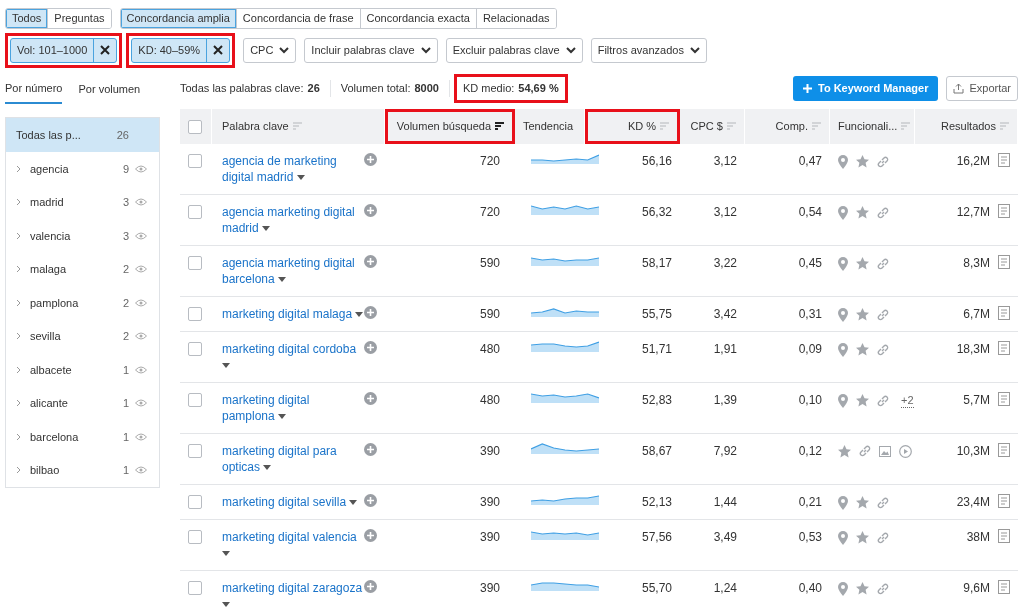  Describe the element at coordinates (82, 437) in the screenshot. I see `group-item: barcelona 1` at that location.